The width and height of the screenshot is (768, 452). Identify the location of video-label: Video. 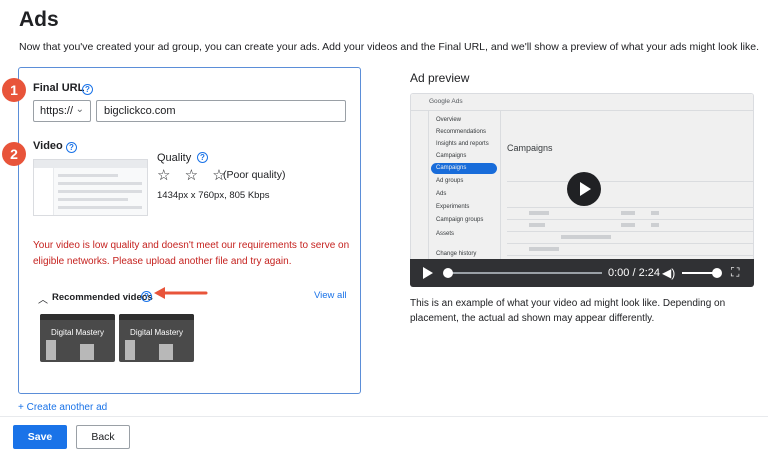
(48, 146).